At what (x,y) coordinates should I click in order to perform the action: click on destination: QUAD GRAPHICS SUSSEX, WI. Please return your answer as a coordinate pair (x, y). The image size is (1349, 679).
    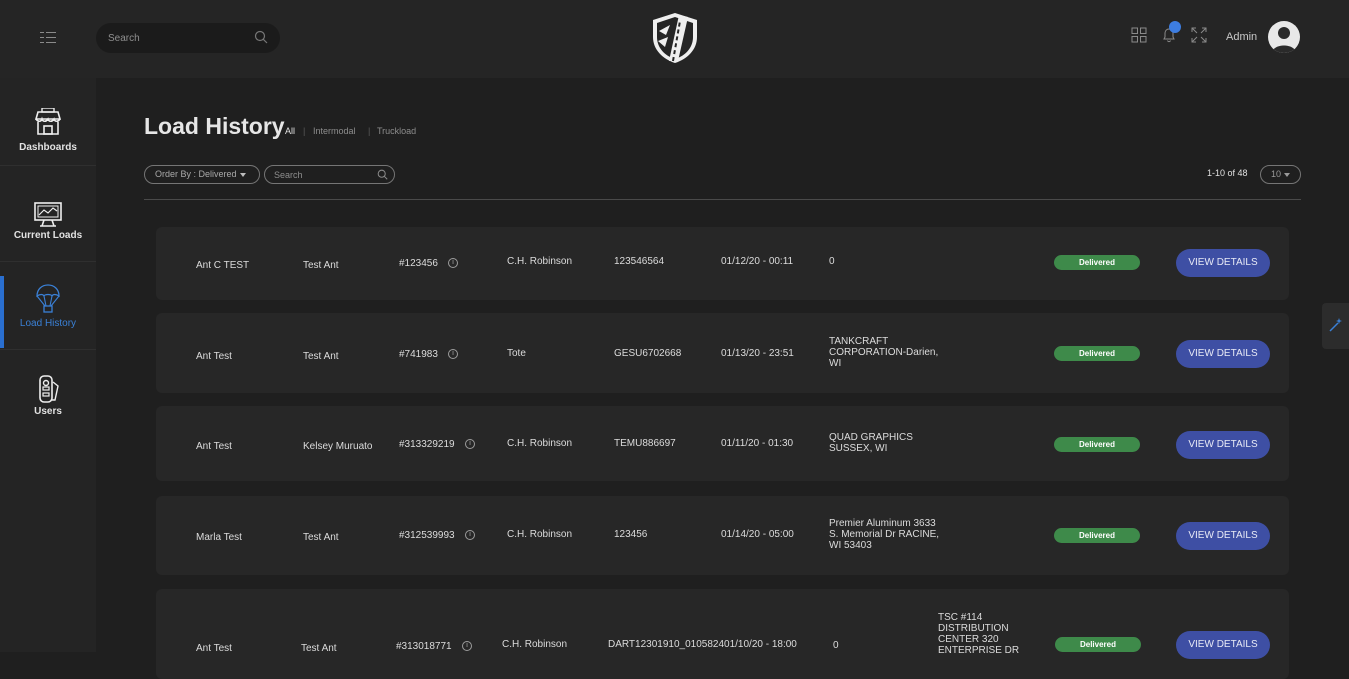
    Looking at the image, I should click on (871, 443).